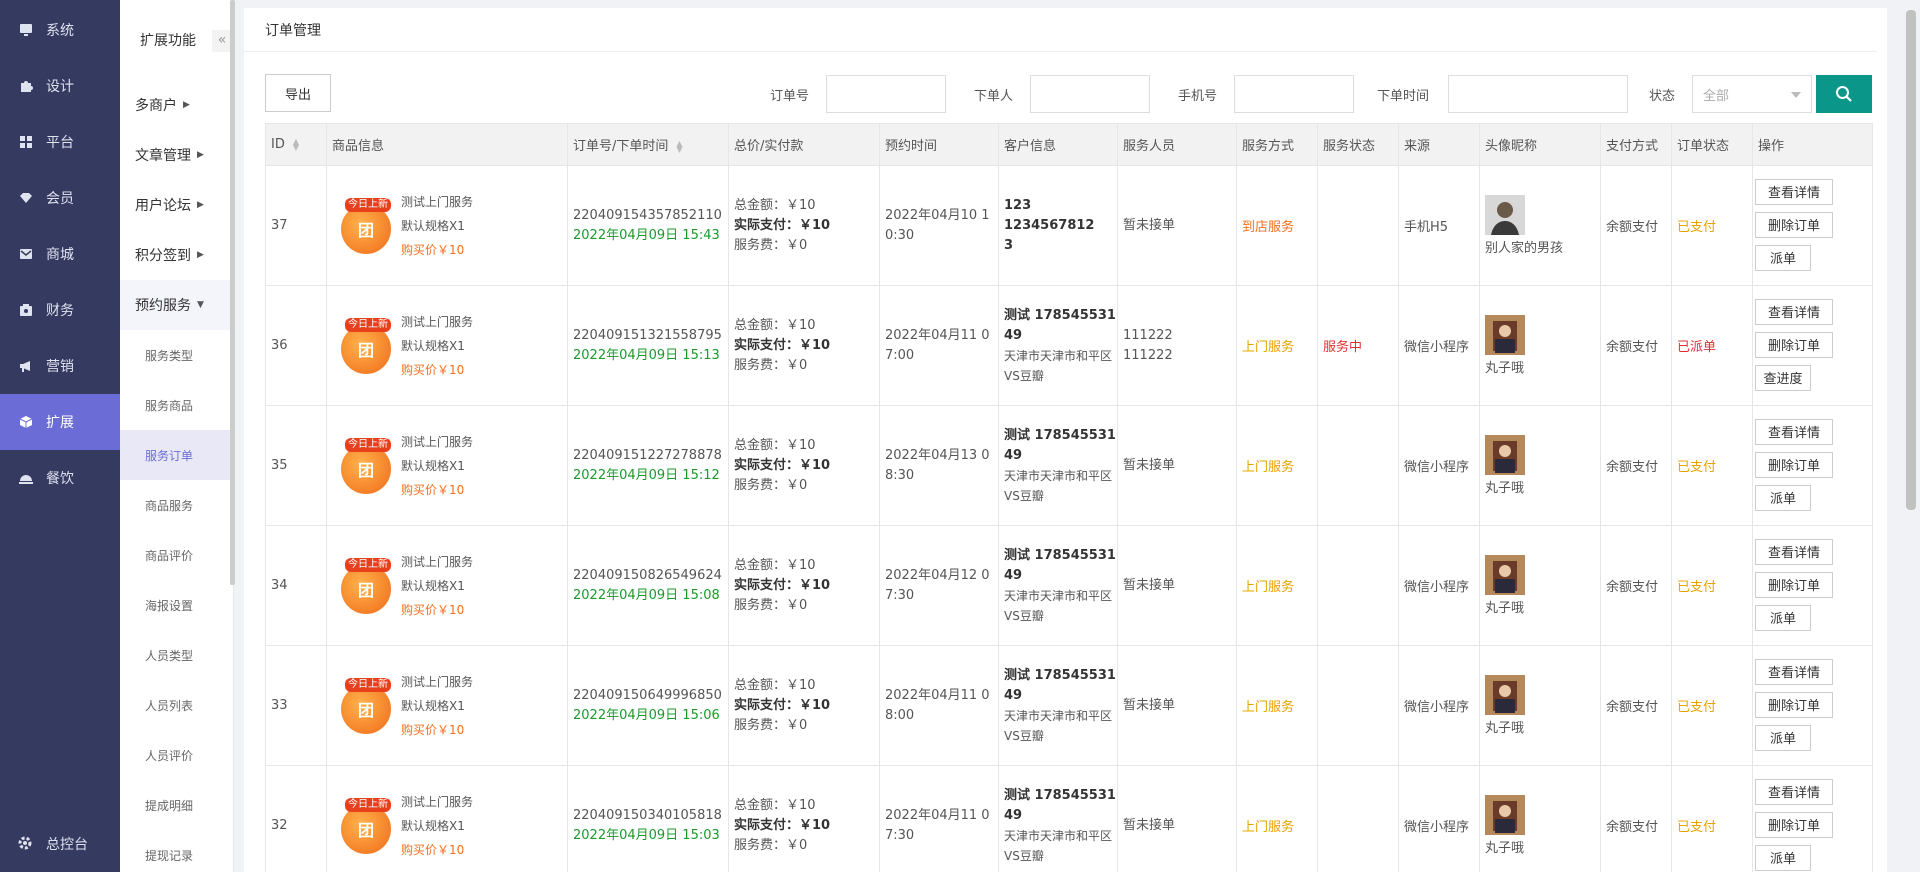 The width and height of the screenshot is (1920, 872). What do you see at coordinates (1505, 455) in the screenshot?
I see `avatar-image` at bounding box center [1505, 455].